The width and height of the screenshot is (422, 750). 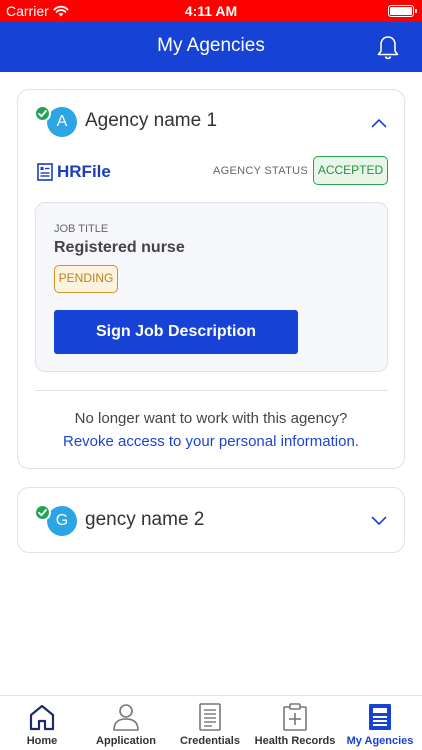 I want to click on document-icon, so click(x=210, y=717).